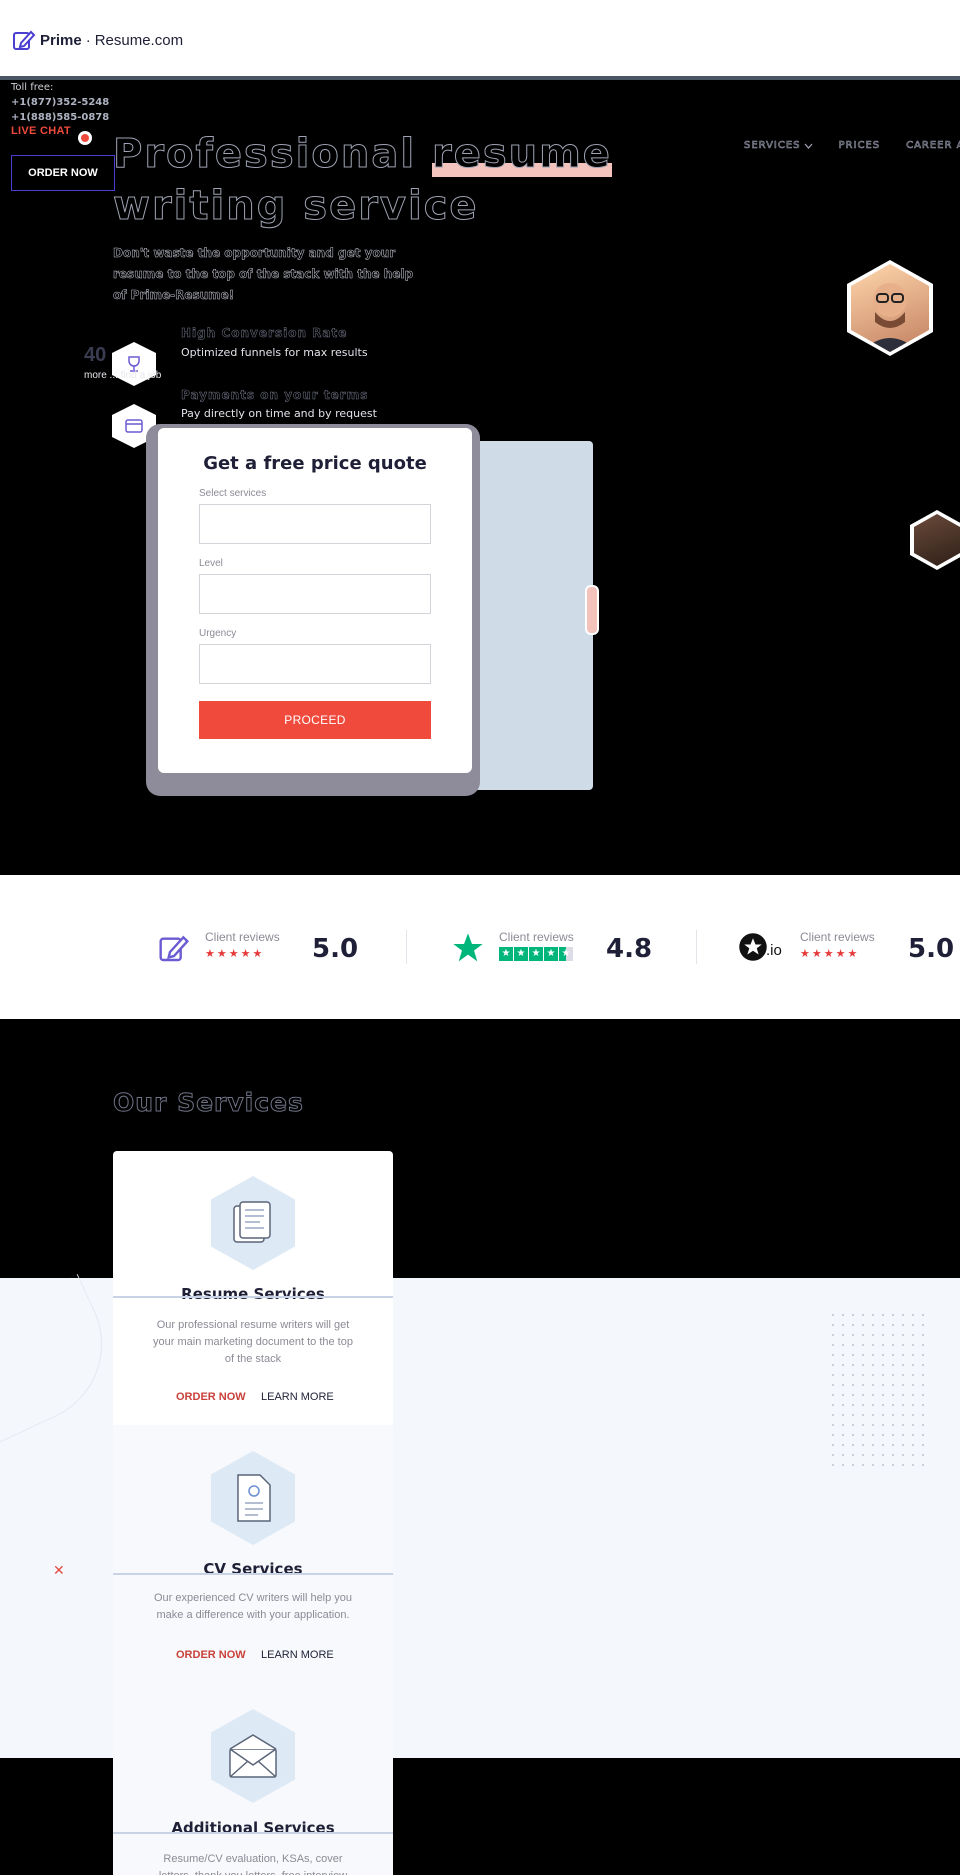 The image size is (960, 1875). I want to click on toll-free-label: Toll free:, so click(32, 87).